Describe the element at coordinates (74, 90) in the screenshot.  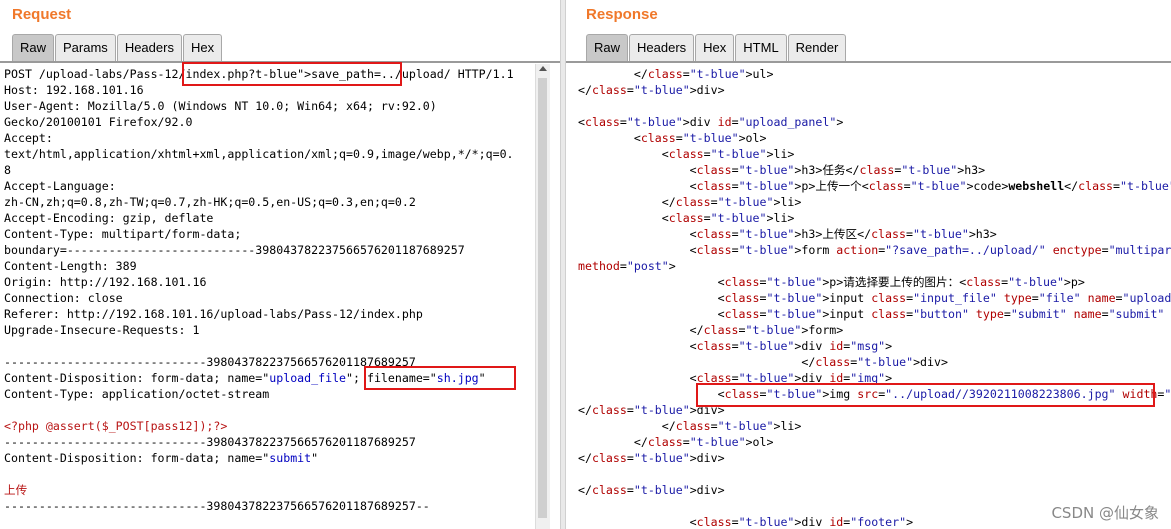
I see `request-line: Host: 192.168.101.16` at that location.